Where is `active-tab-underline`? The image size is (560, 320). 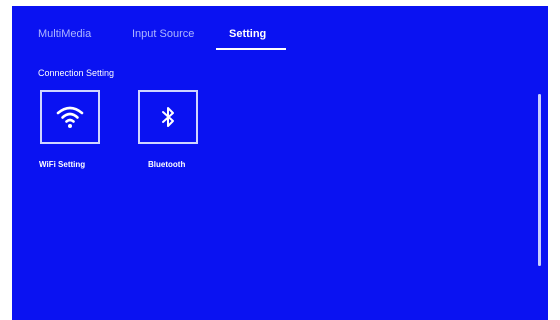 active-tab-underline is located at coordinates (251, 49).